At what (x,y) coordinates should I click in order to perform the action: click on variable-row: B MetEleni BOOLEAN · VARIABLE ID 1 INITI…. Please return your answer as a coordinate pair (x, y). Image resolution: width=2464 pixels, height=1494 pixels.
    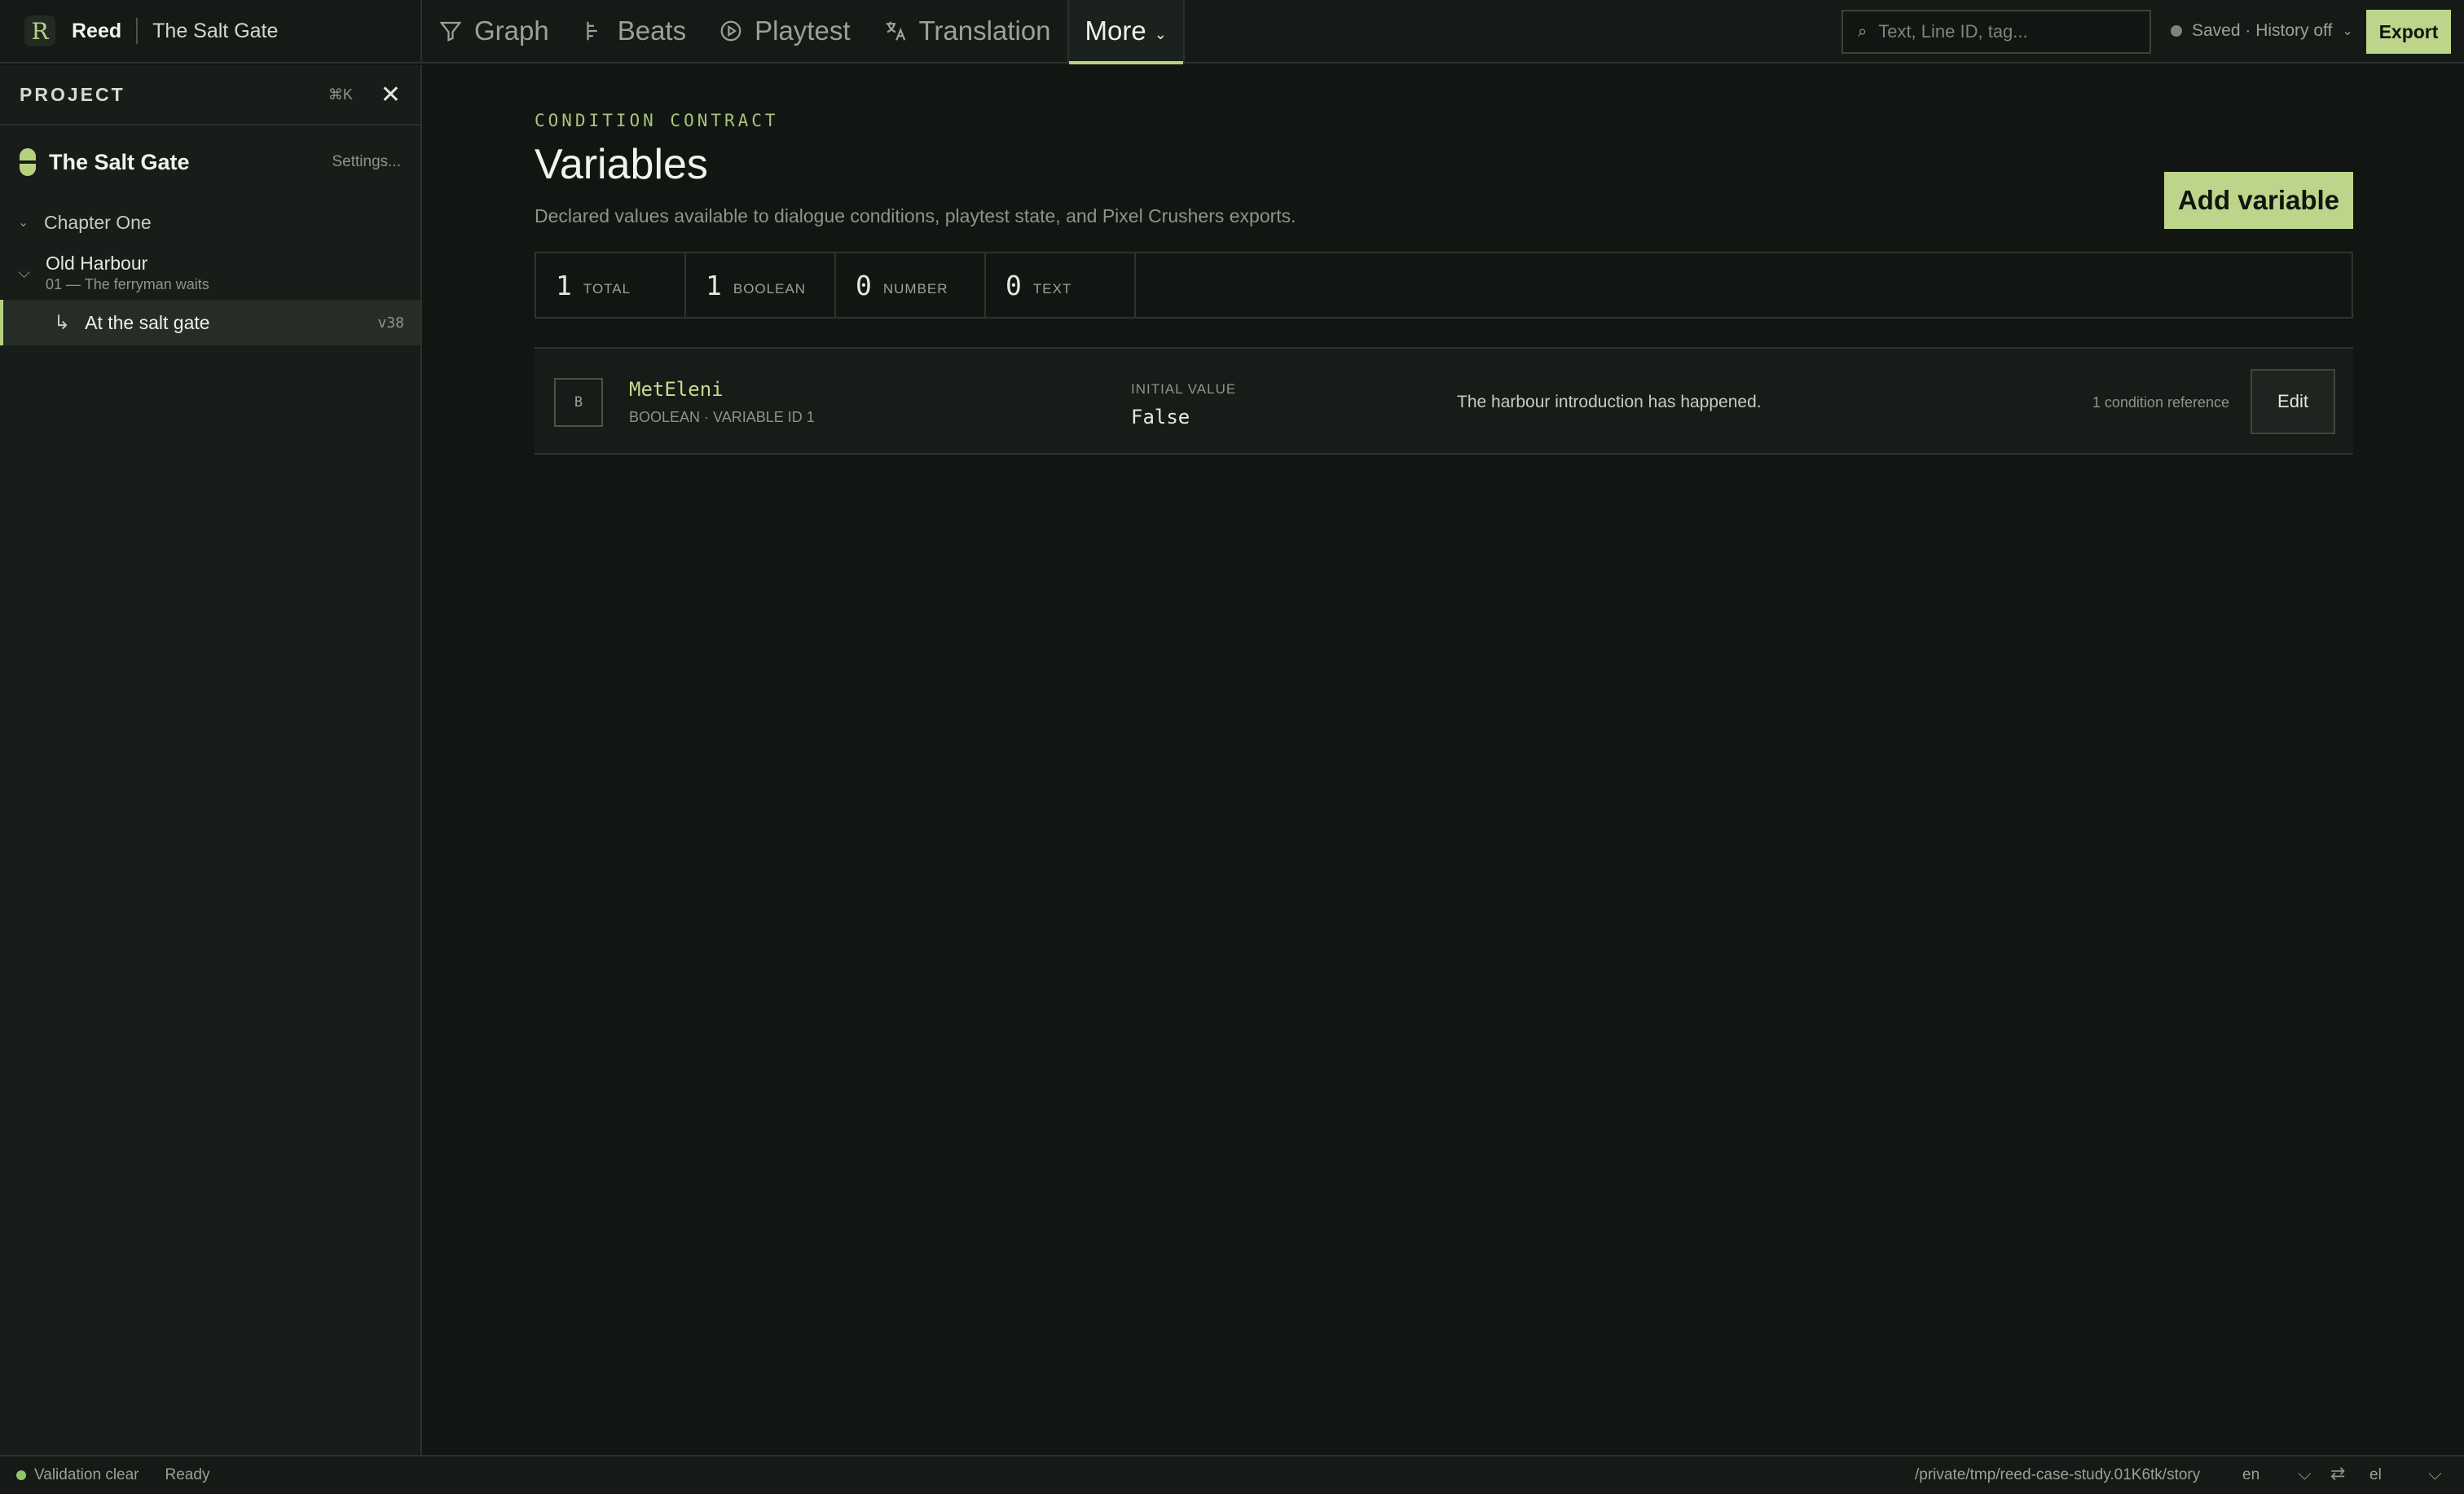
    Looking at the image, I should click on (1444, 401).